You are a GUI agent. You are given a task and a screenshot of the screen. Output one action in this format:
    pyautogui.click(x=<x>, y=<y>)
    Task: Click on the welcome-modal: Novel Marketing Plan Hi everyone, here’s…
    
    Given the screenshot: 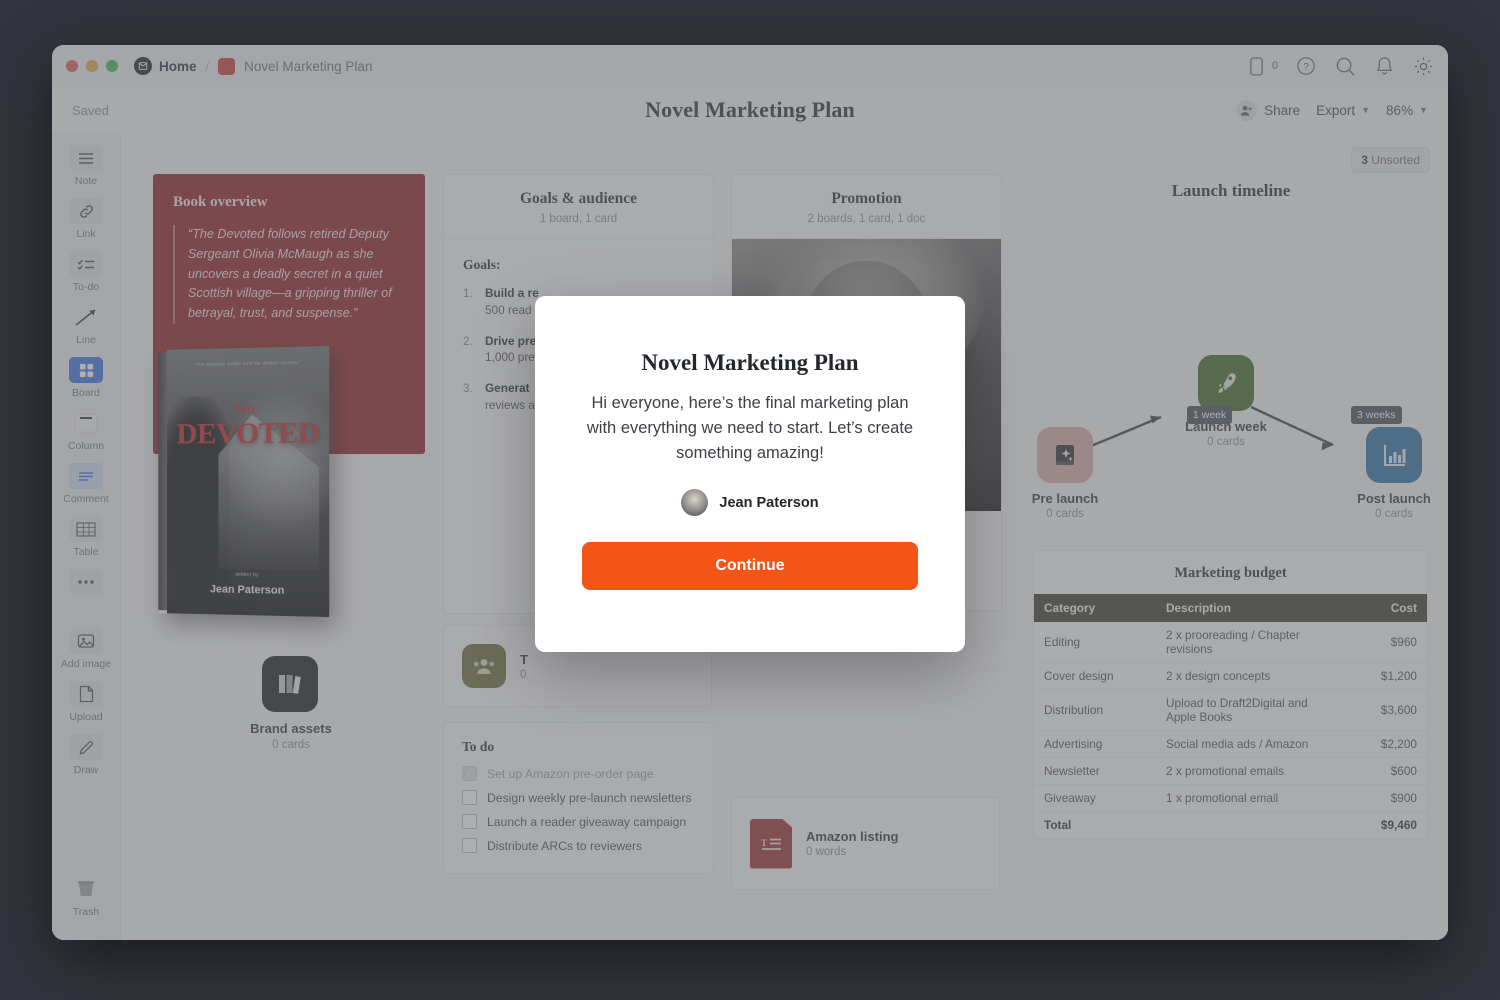 What is the action you would take?
    pyautogui.click(x=750, y=474)
    